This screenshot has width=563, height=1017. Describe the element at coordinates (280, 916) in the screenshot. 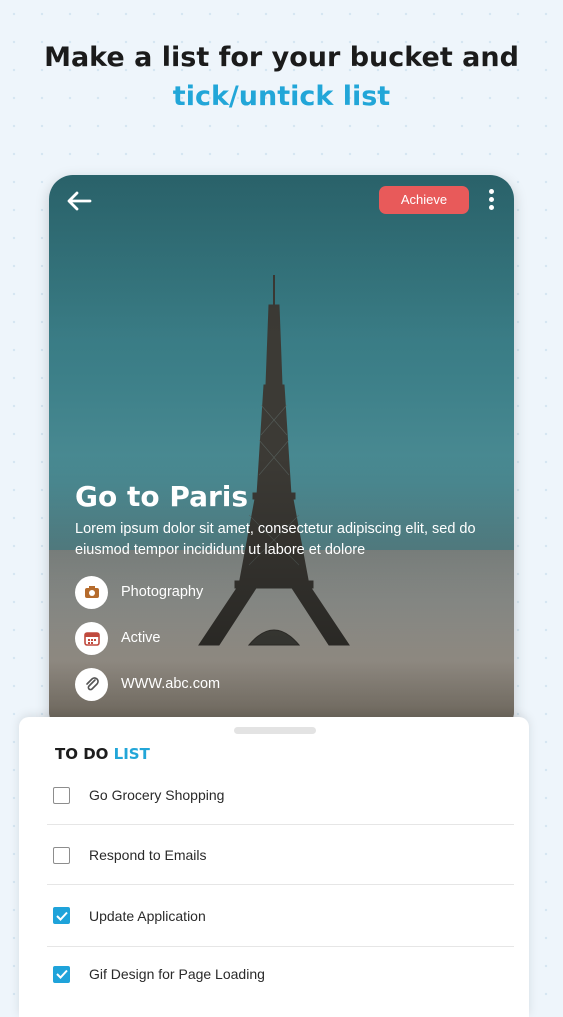

I see `todo-item: Update Application` at that location.